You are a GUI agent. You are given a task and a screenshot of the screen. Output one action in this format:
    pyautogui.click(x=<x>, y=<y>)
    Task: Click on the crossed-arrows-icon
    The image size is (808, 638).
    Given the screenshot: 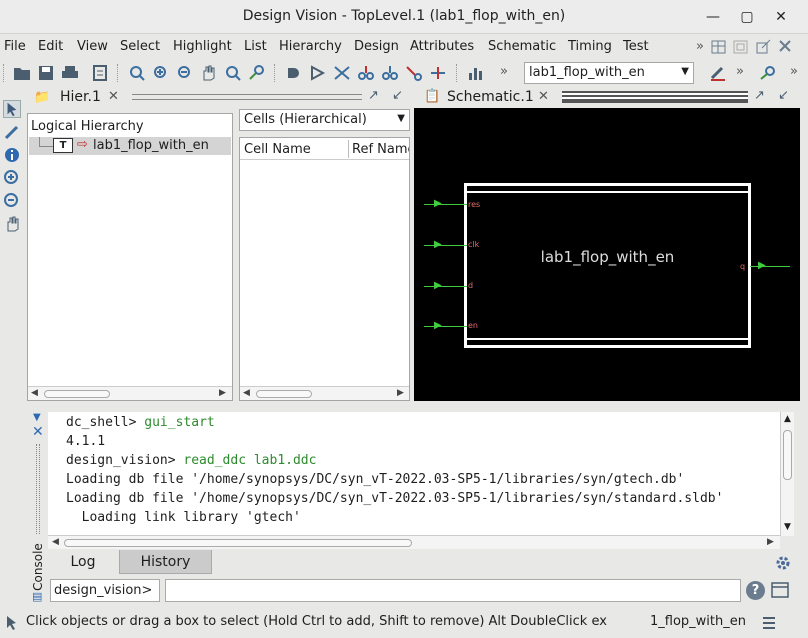 What is the action you would take?
    pyautogui.click(x=342, y=73)
    